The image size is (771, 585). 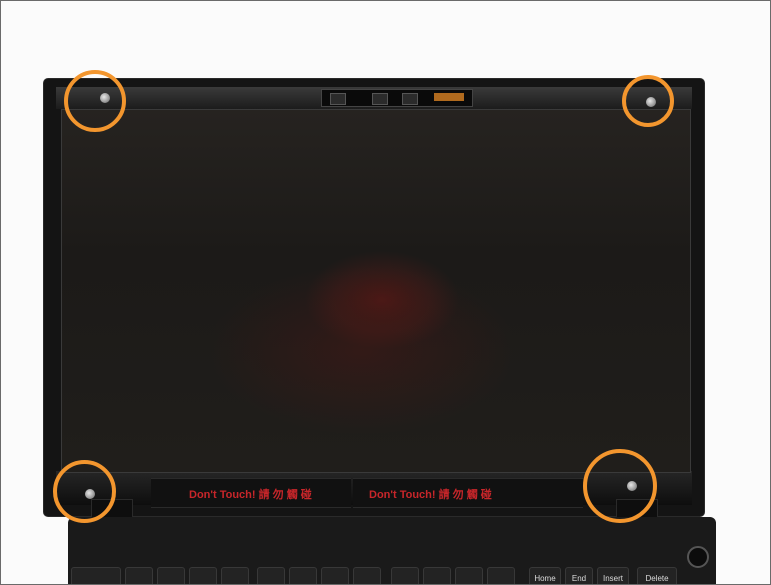 What do you see at coordinates (545, 575) in the screenshot?
I see `key-home: Home` at bounding box center [545, 575].